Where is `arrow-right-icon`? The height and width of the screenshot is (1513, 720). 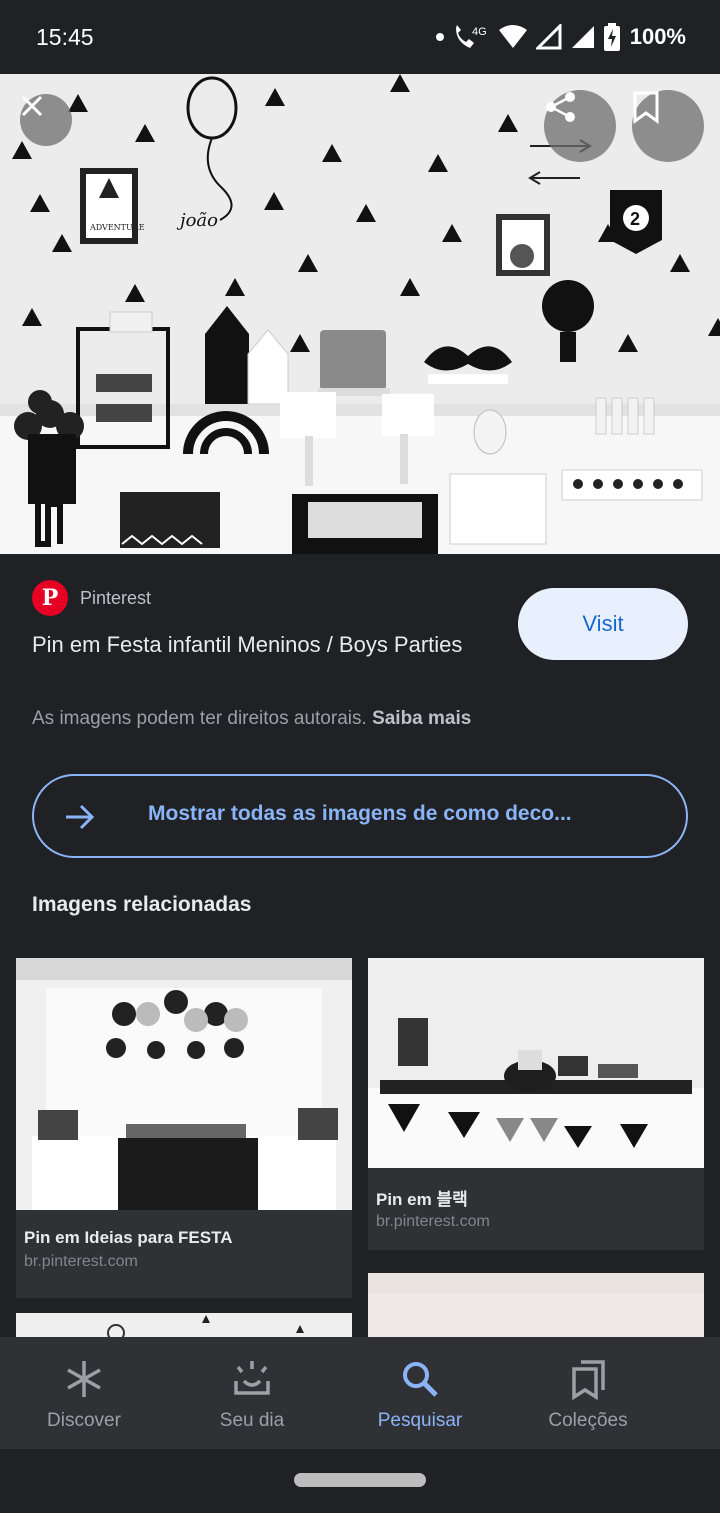
arrow-right-icon is located at coordinates (80, 817).